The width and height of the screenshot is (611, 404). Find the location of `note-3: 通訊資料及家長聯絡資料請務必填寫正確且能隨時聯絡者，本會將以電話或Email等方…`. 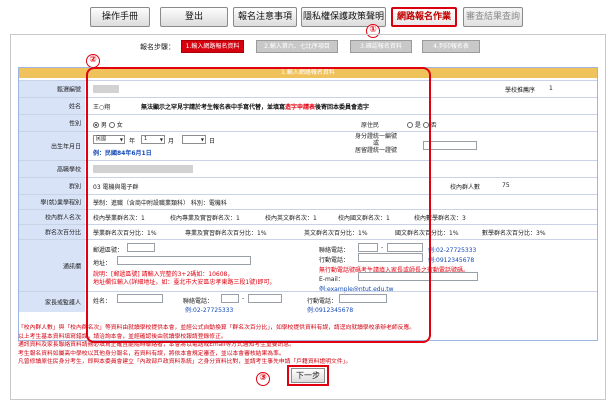

note-3: 通訊資料及家長聯絡資料請務必填寫正確且能隨時聯絡者，本會將以電話或Email等方… is located at coordinates (156, 345).